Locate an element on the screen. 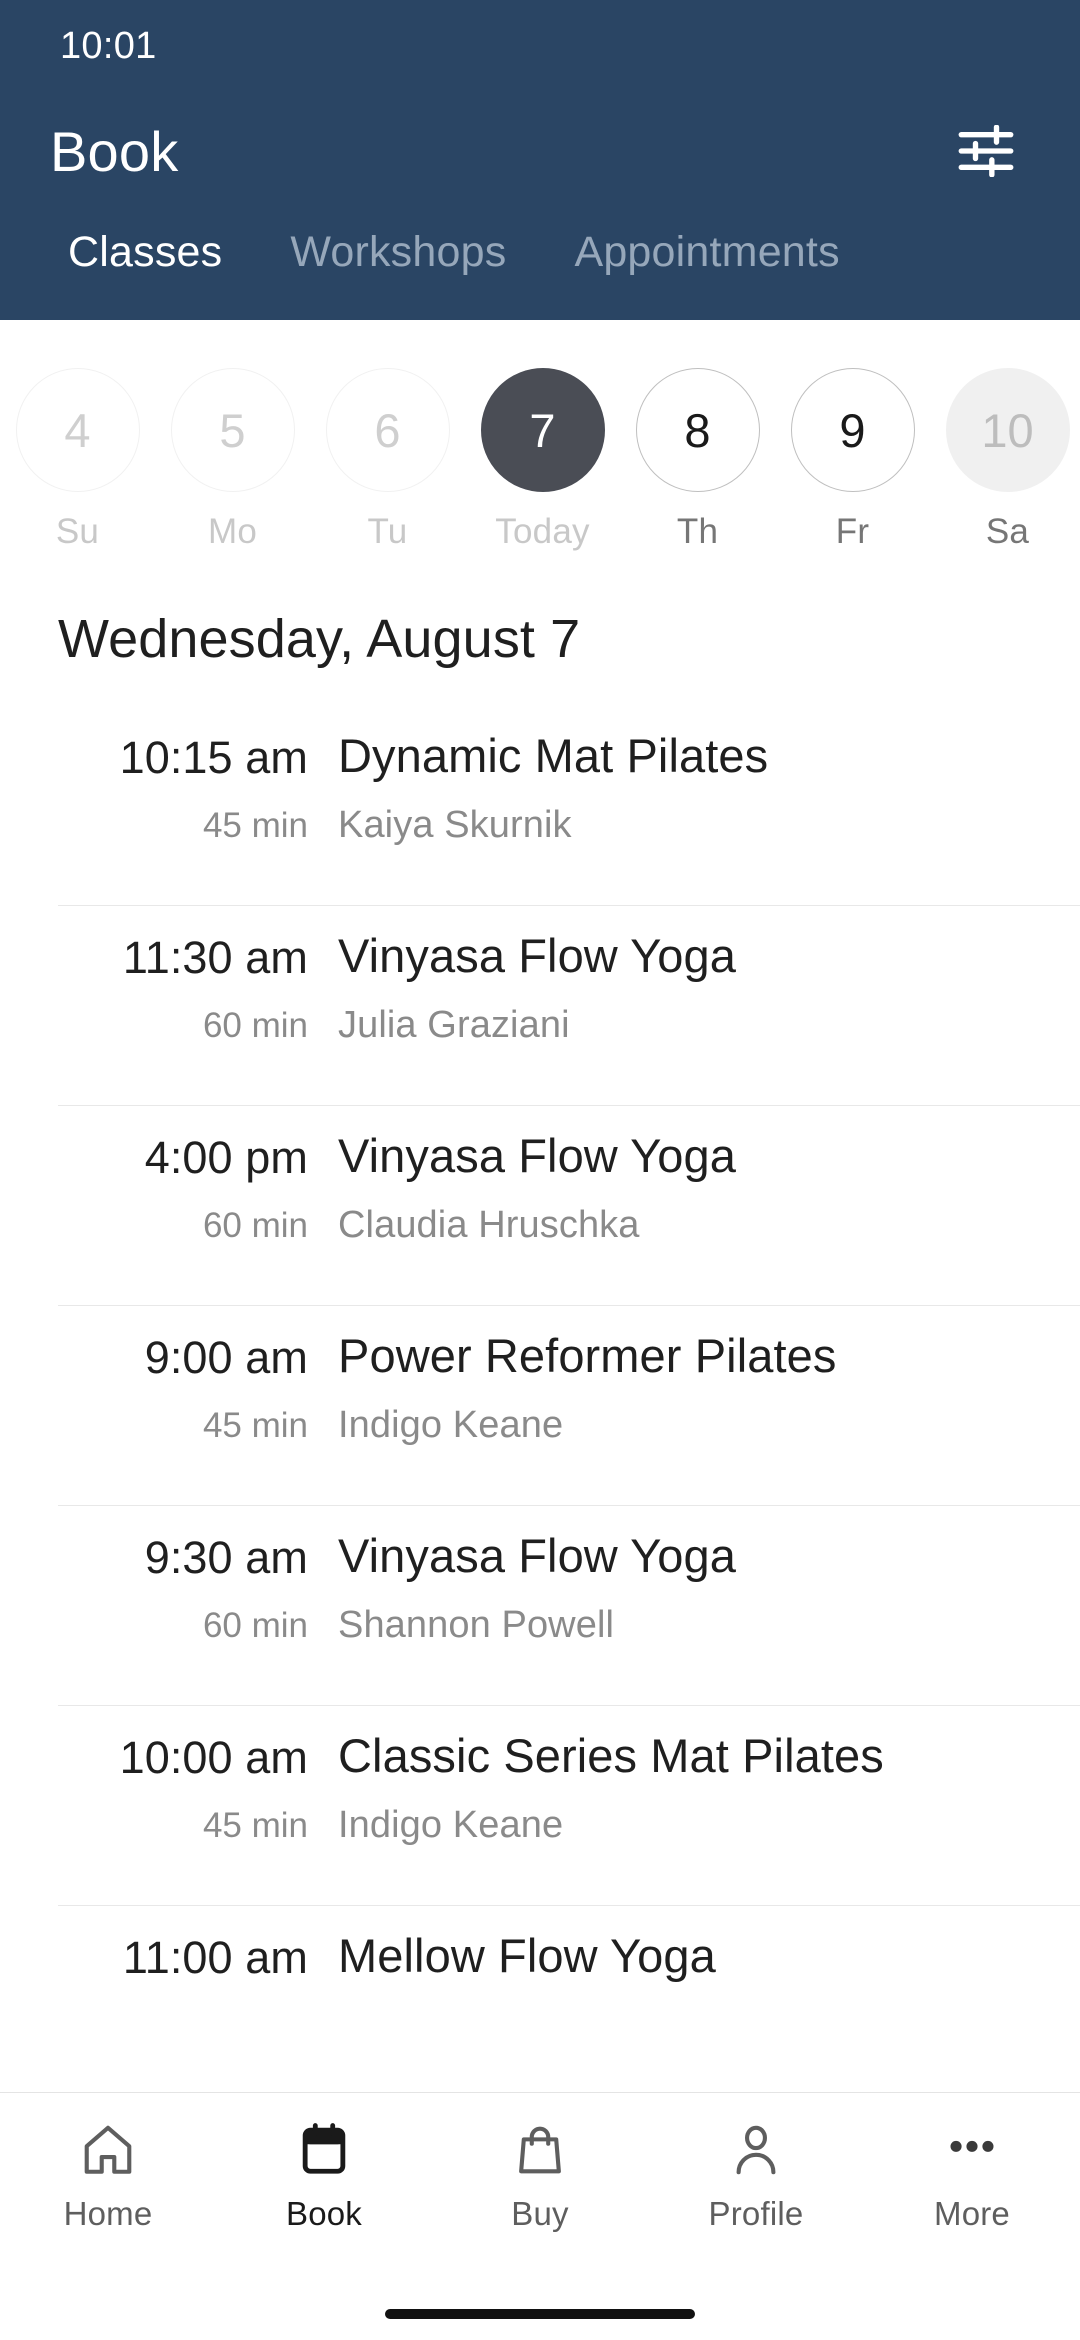 This screenshot has width=1080, height=2340. class-time-block: 11:00 am is located at coordinates (198, 1967).